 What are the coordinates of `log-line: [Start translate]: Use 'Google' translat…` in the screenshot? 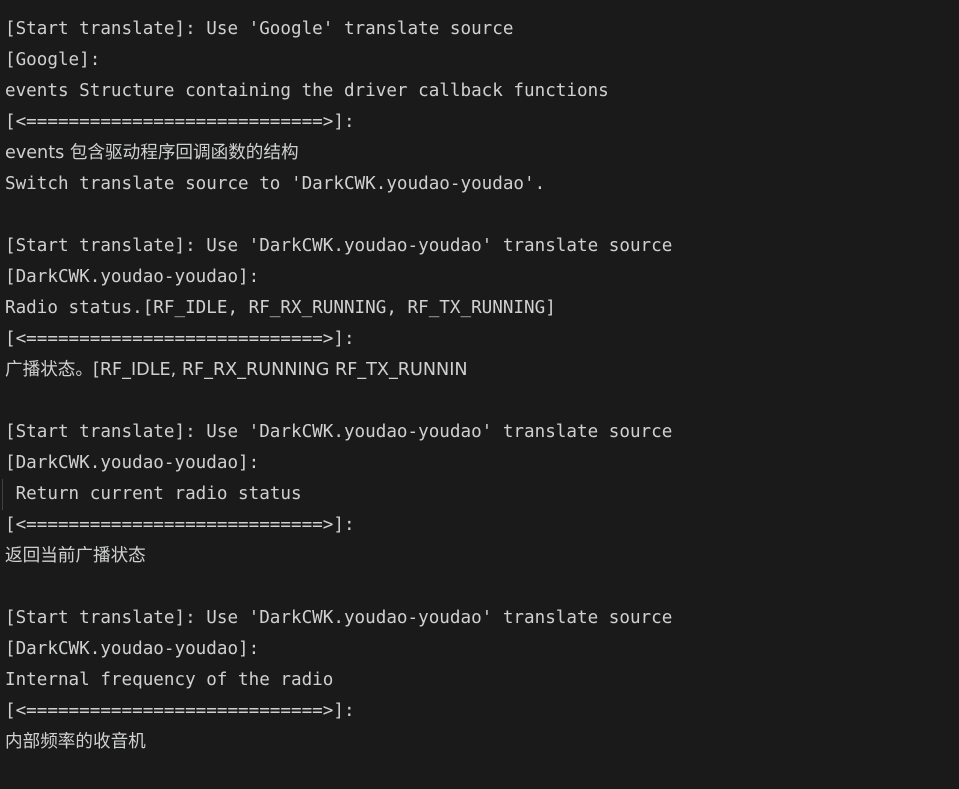 It's located at (259, 29).